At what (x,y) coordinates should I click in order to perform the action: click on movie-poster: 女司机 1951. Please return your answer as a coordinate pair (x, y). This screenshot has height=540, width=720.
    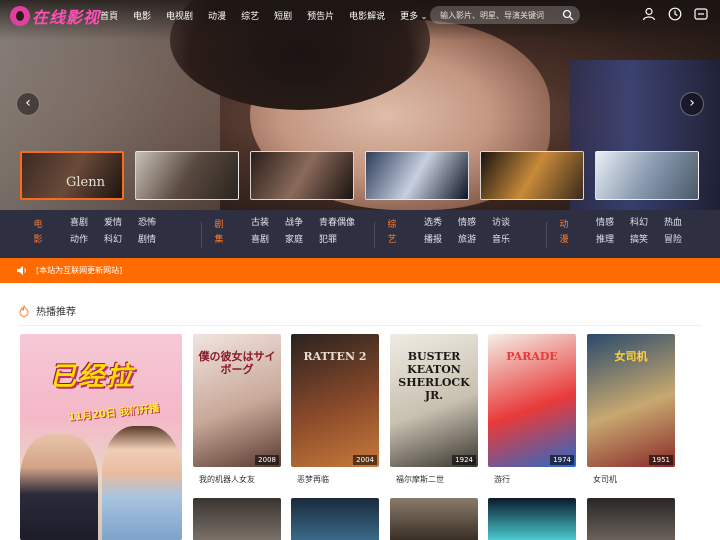
    Looking at the image, I should click on (631, 400).